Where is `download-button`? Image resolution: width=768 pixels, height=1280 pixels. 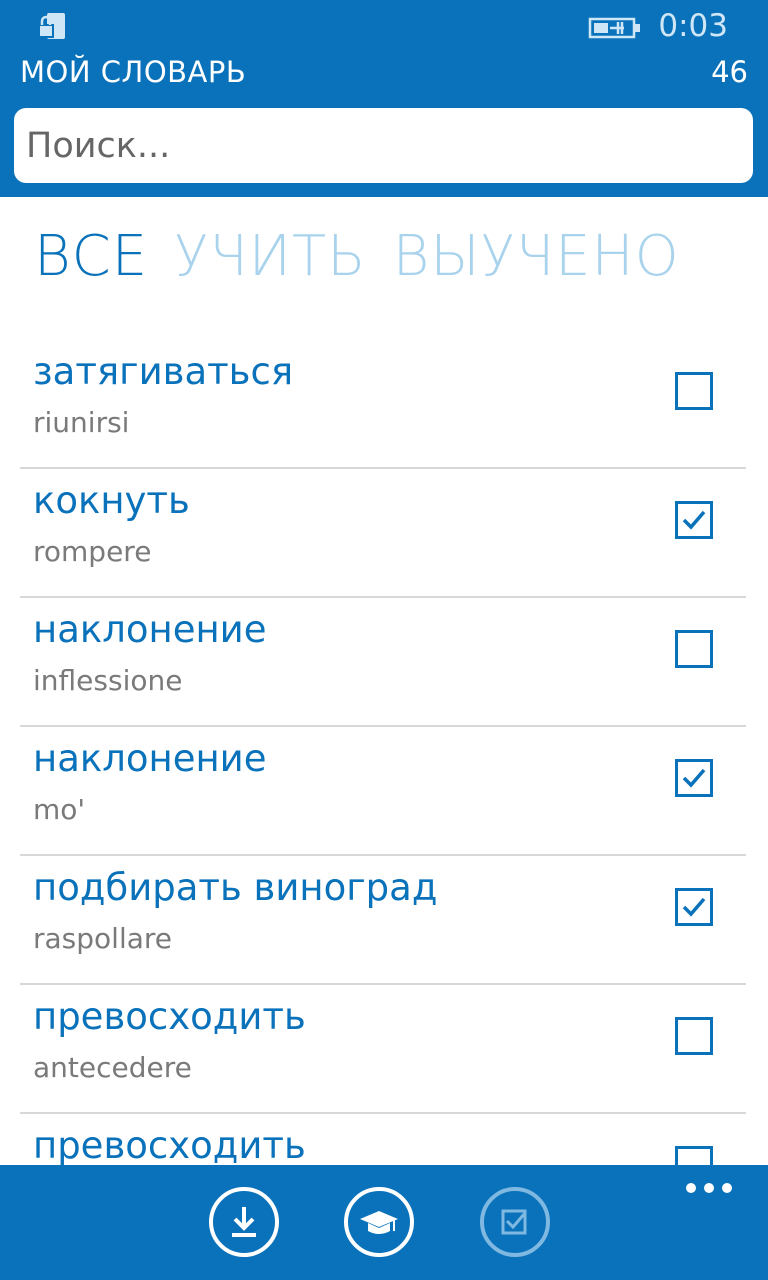 download-button is located at coordinates (244, 1222).